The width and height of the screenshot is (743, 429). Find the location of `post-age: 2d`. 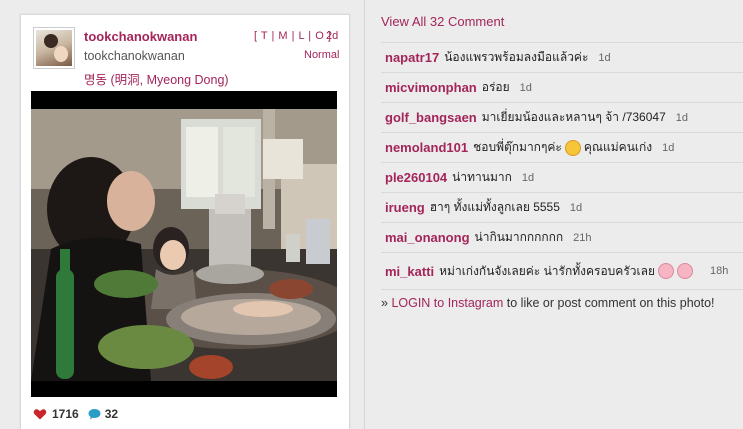

post-age: 2d is located at coordinates (332, 36).